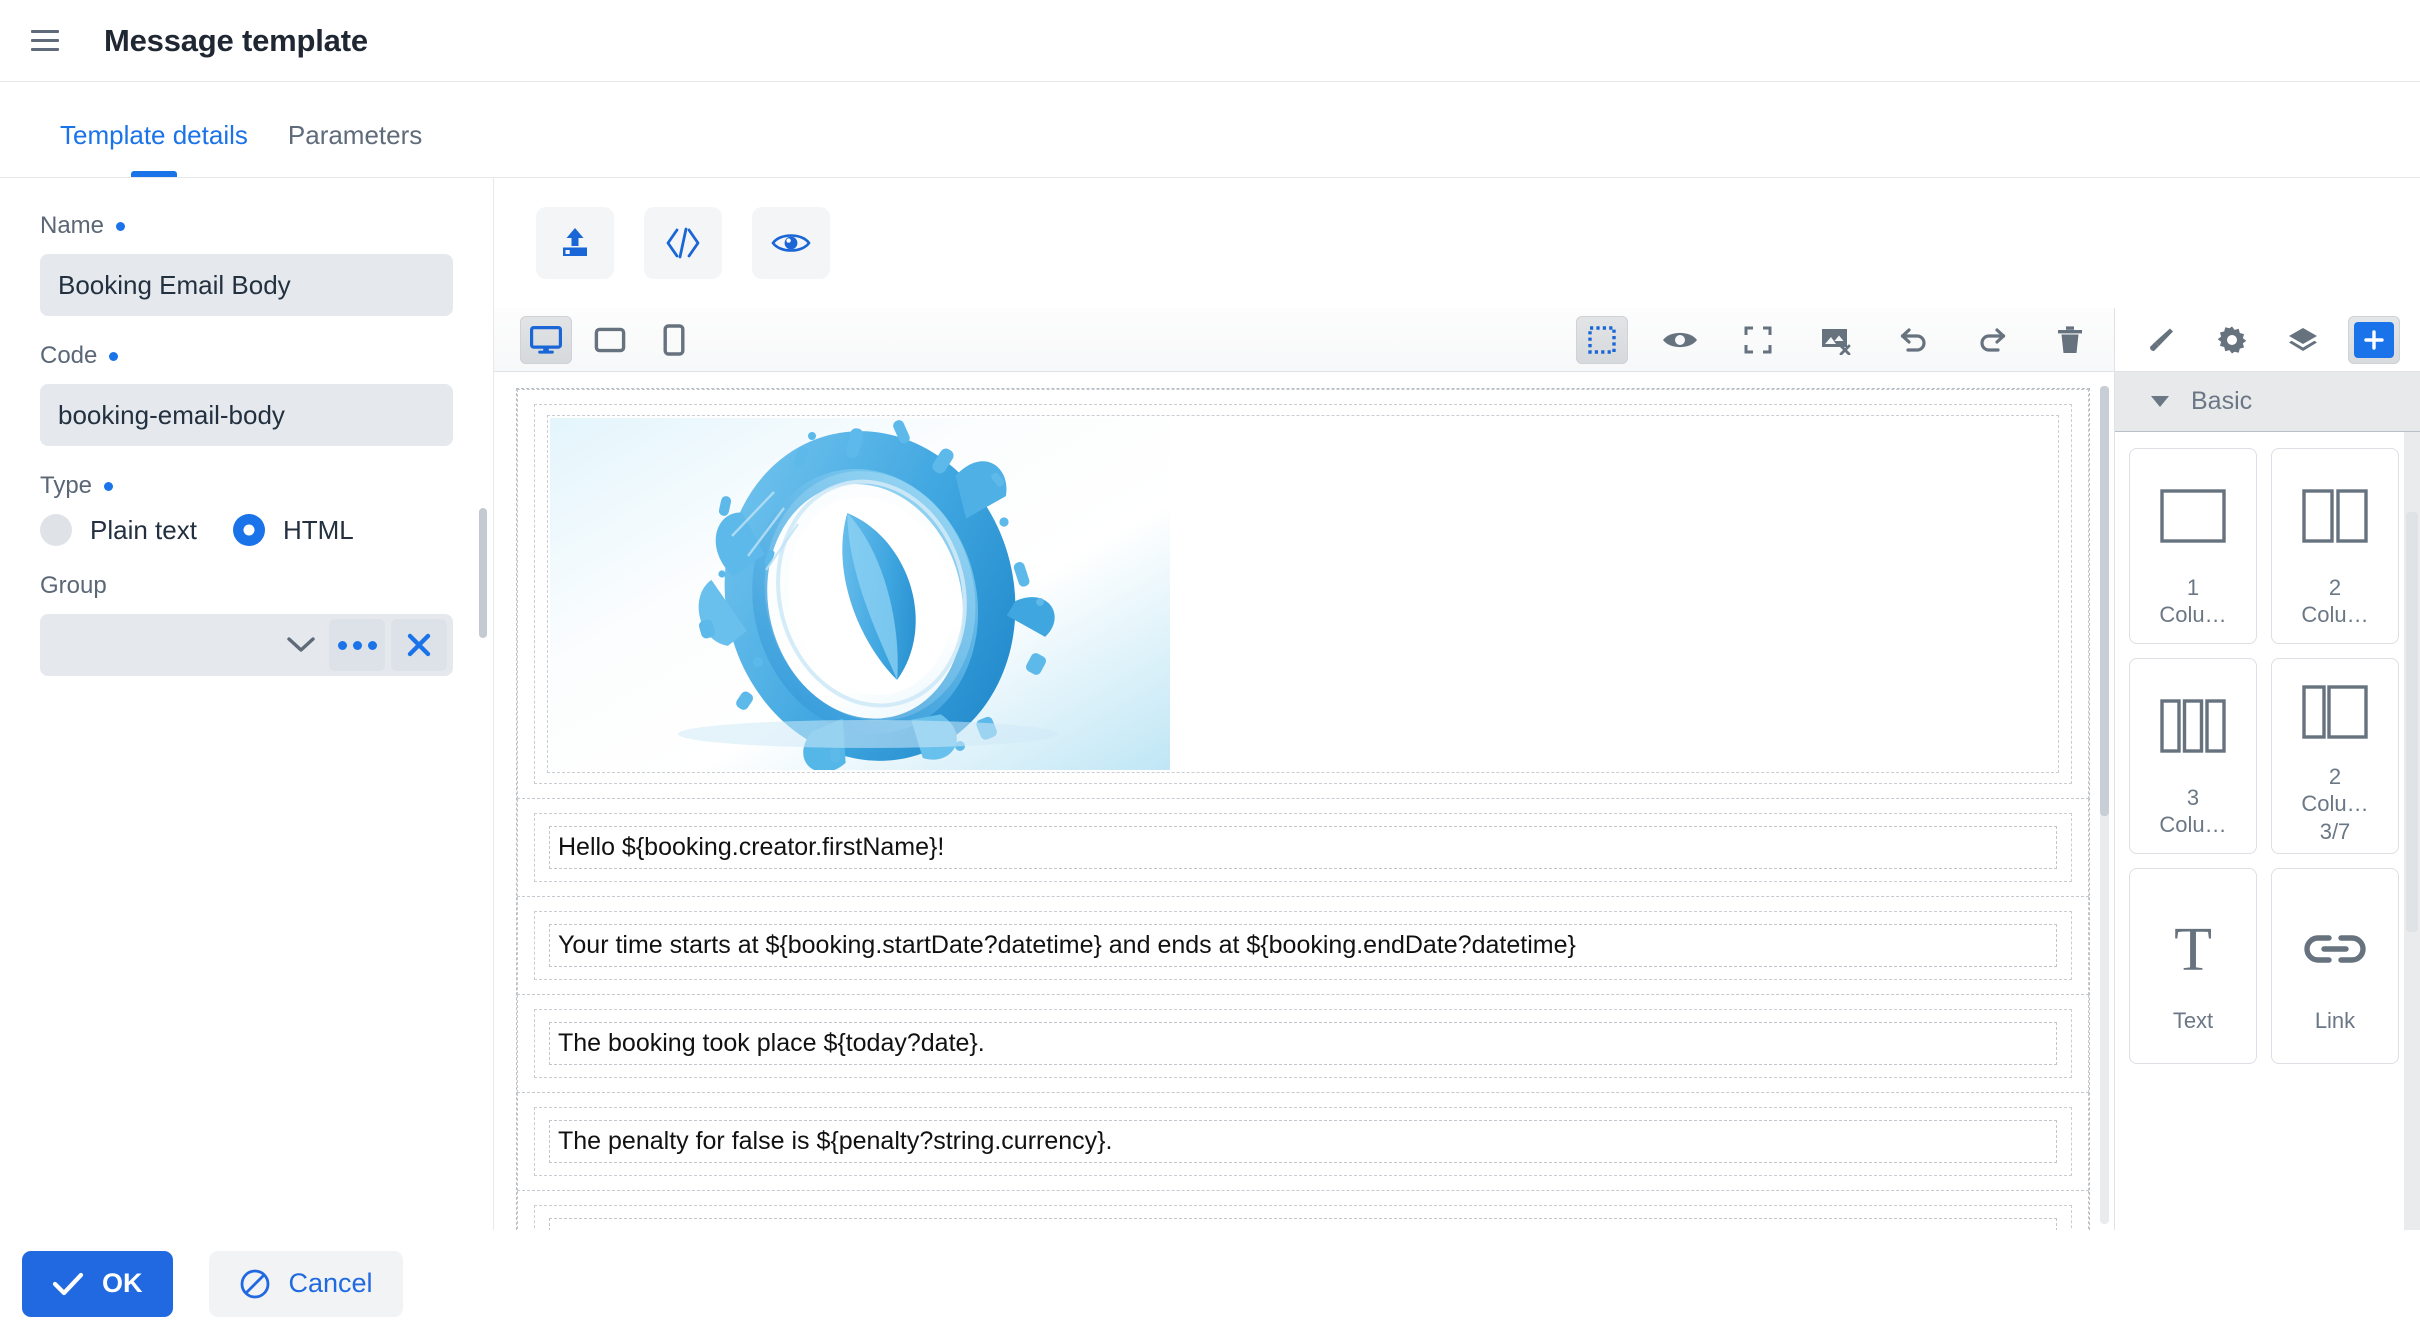 Image resolution: width=2420 pixels, height=1336 pixels. I want to click on group-select, so click(246, 645).